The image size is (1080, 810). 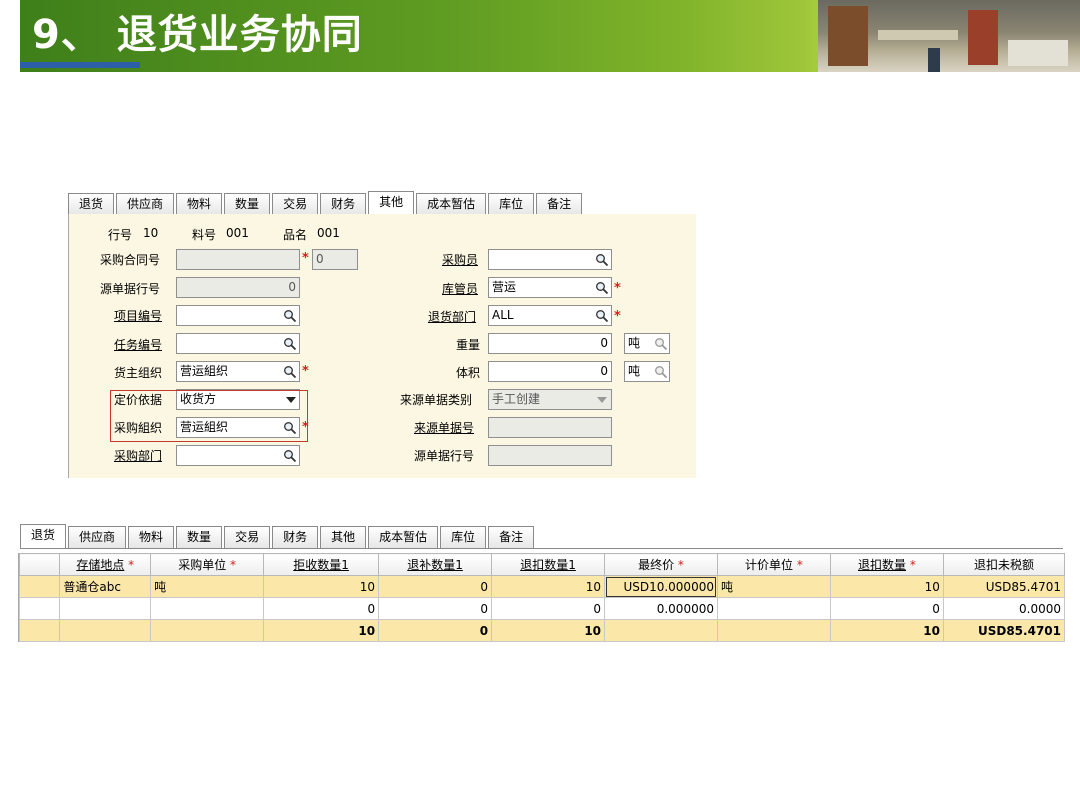 I want to click on task-field, so click(x=238, y=343).